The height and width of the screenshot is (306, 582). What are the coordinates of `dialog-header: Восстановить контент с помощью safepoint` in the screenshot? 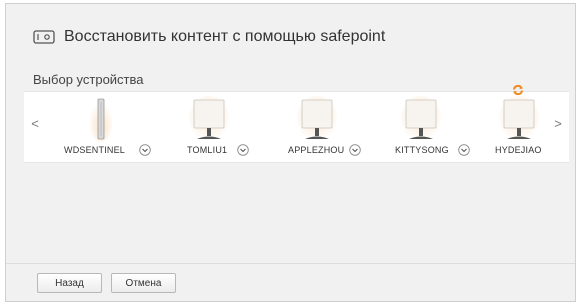 It's located at (209, 37).